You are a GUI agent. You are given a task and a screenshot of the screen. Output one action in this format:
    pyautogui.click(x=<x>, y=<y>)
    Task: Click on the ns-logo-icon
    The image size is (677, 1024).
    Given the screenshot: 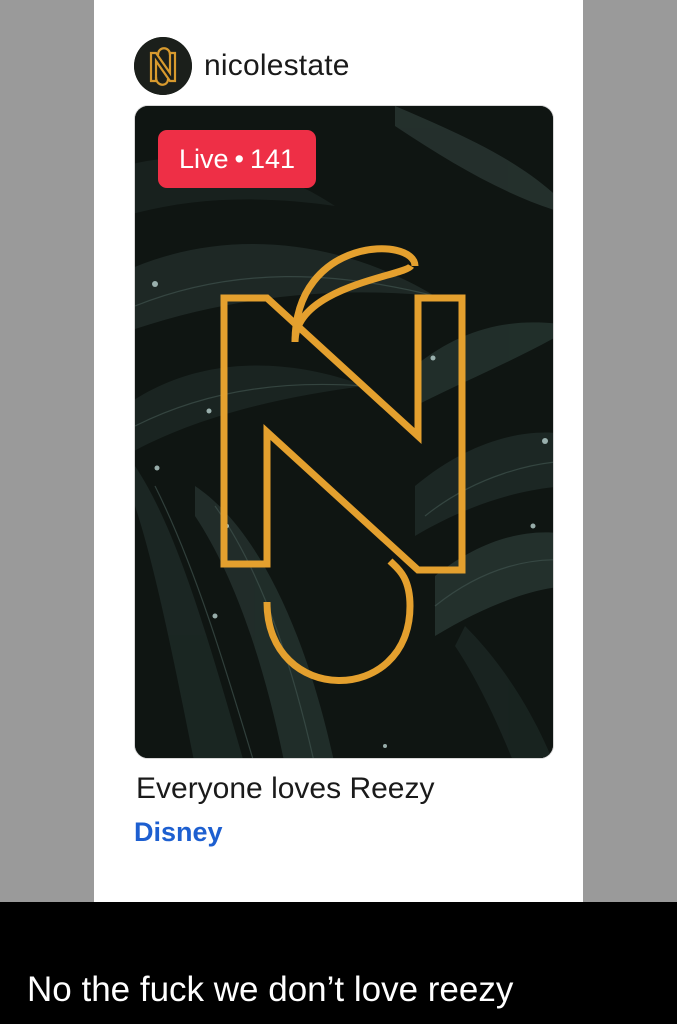 What is the action you would take?
    pyautogui.click(x=163, y=66)
    